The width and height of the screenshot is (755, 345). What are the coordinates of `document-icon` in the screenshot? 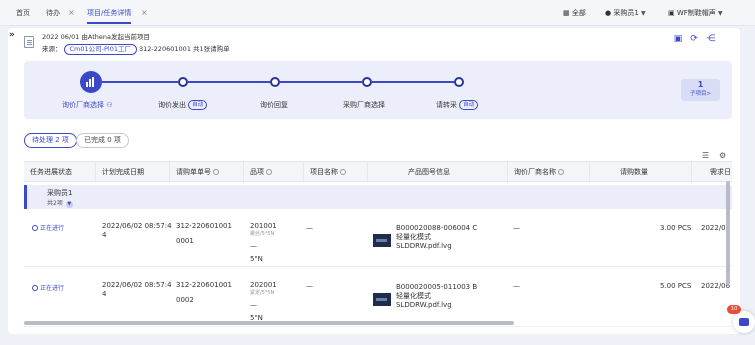 It's located at (29, 42).